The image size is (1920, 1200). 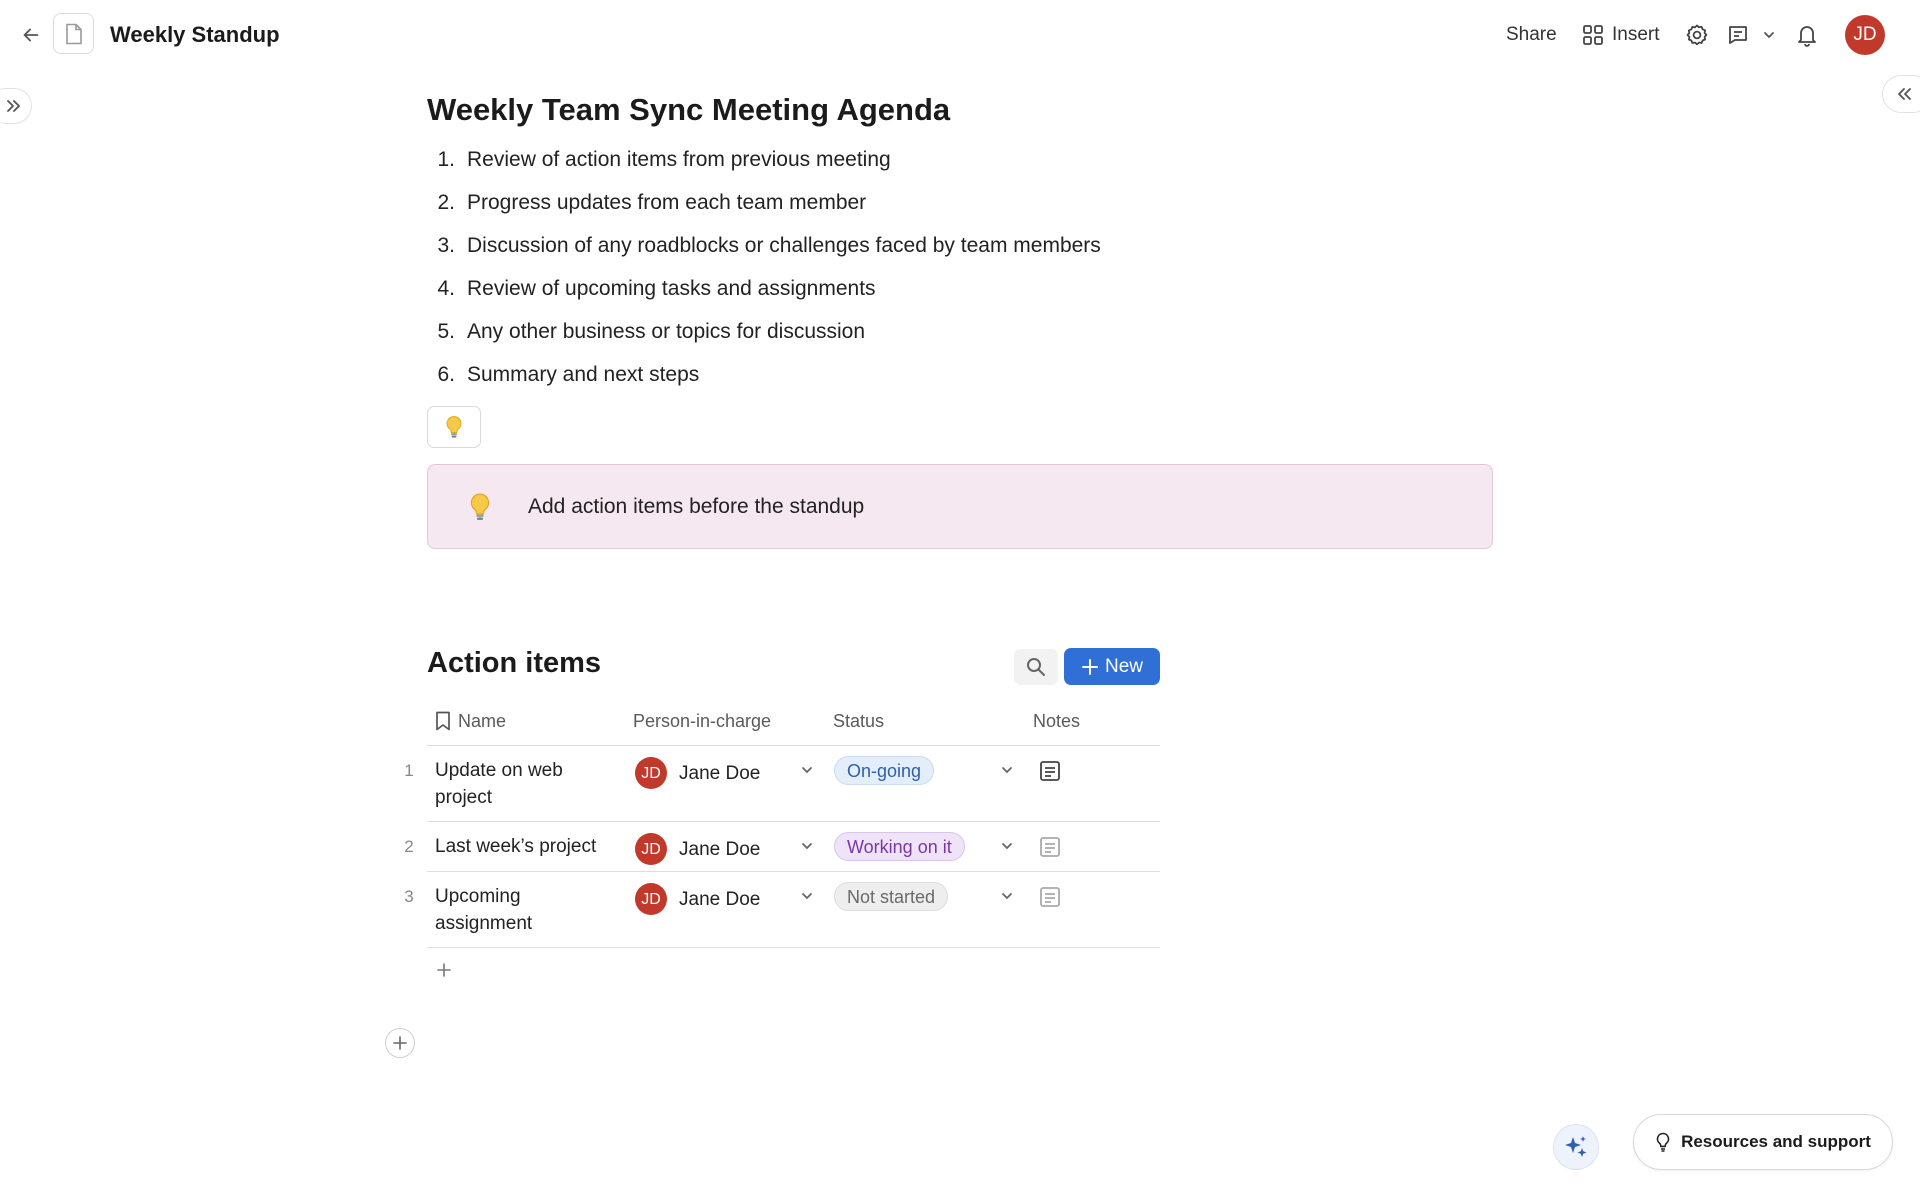 What do you see at coordinates (960, 35) in the screenshot?
I see `top-bar: Weekly Standup Share Insert JD` at bounding box center [960, 35].